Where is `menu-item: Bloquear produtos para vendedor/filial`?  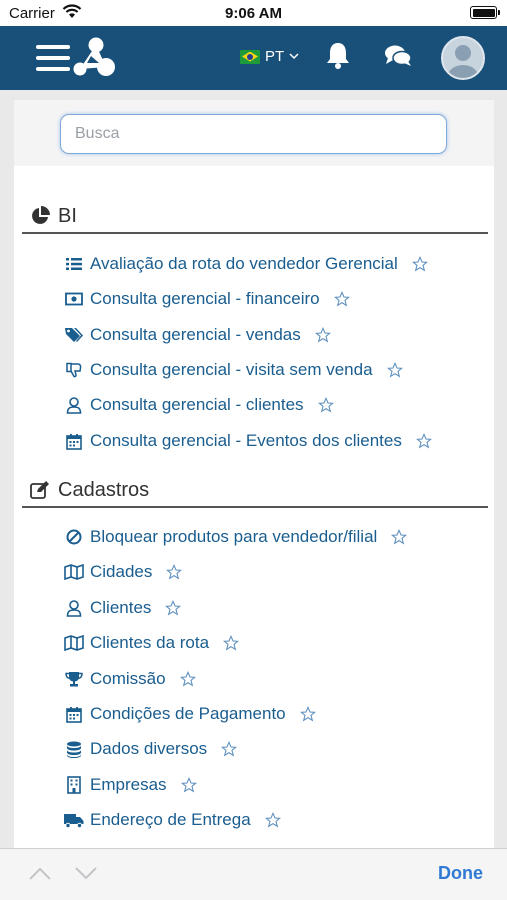
menu-item: Bloquear produtos para vendedor/filial is located at coordinates (236, 537).